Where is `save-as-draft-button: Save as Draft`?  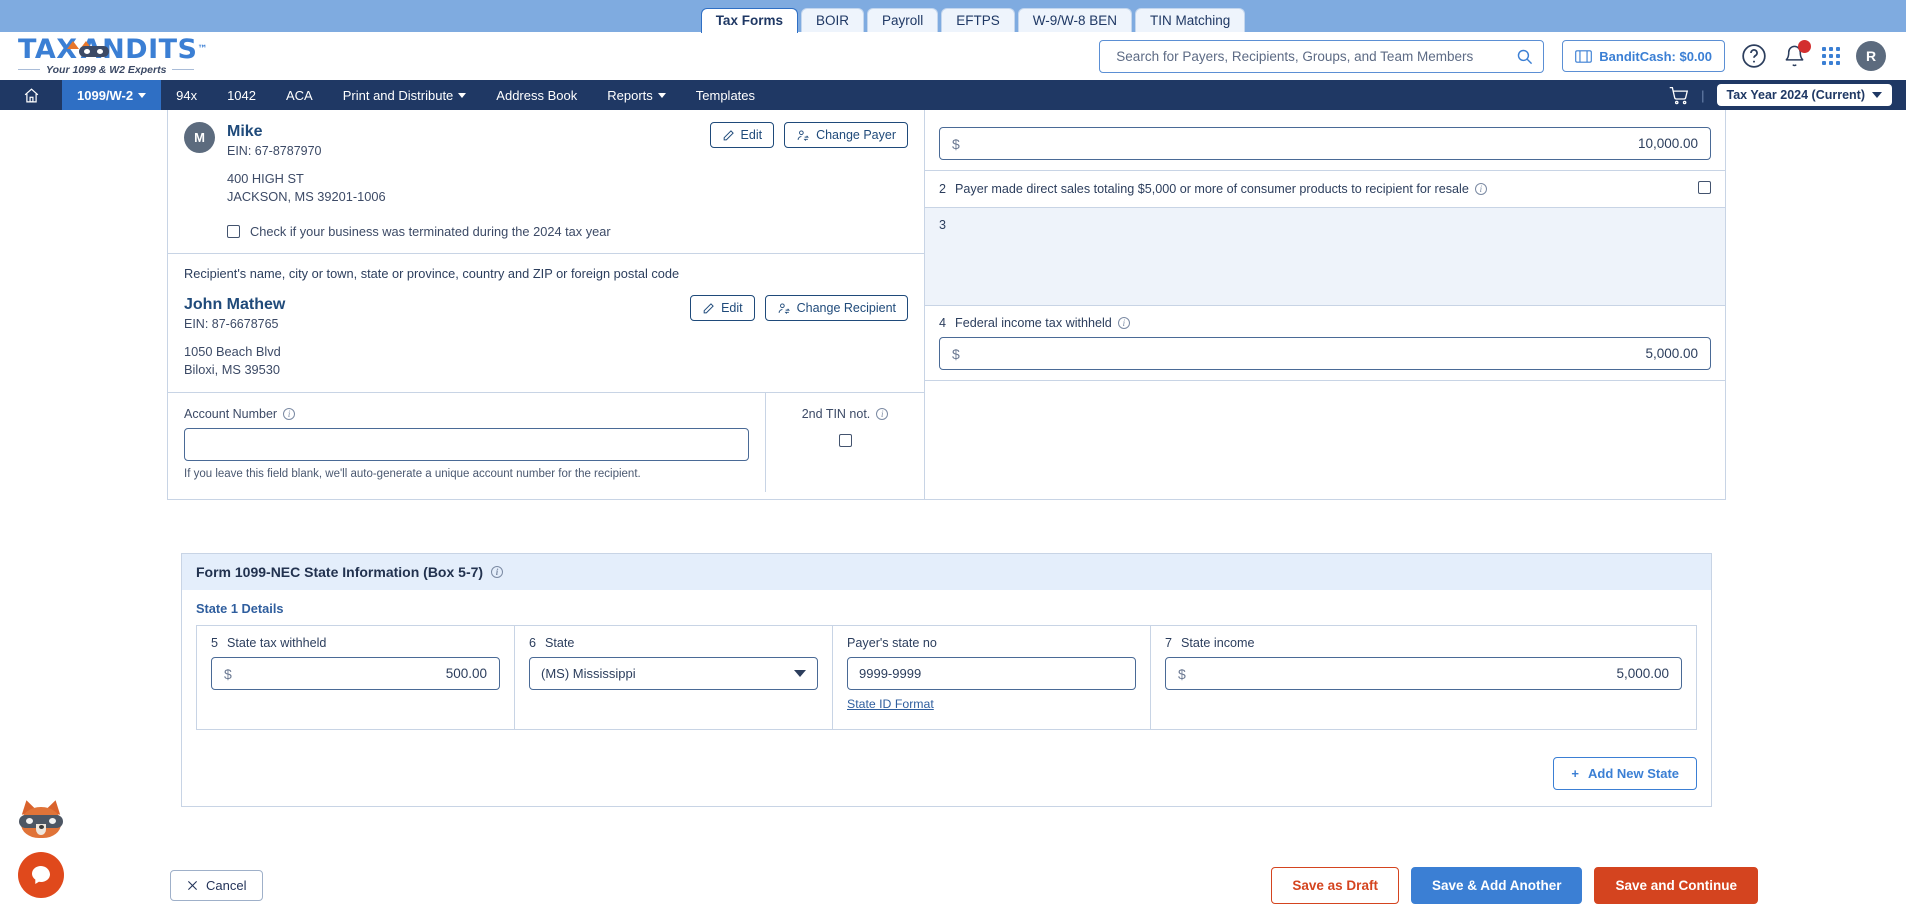 save-as-draft-button: Save as Draft is located at coordinates (1335, 885).